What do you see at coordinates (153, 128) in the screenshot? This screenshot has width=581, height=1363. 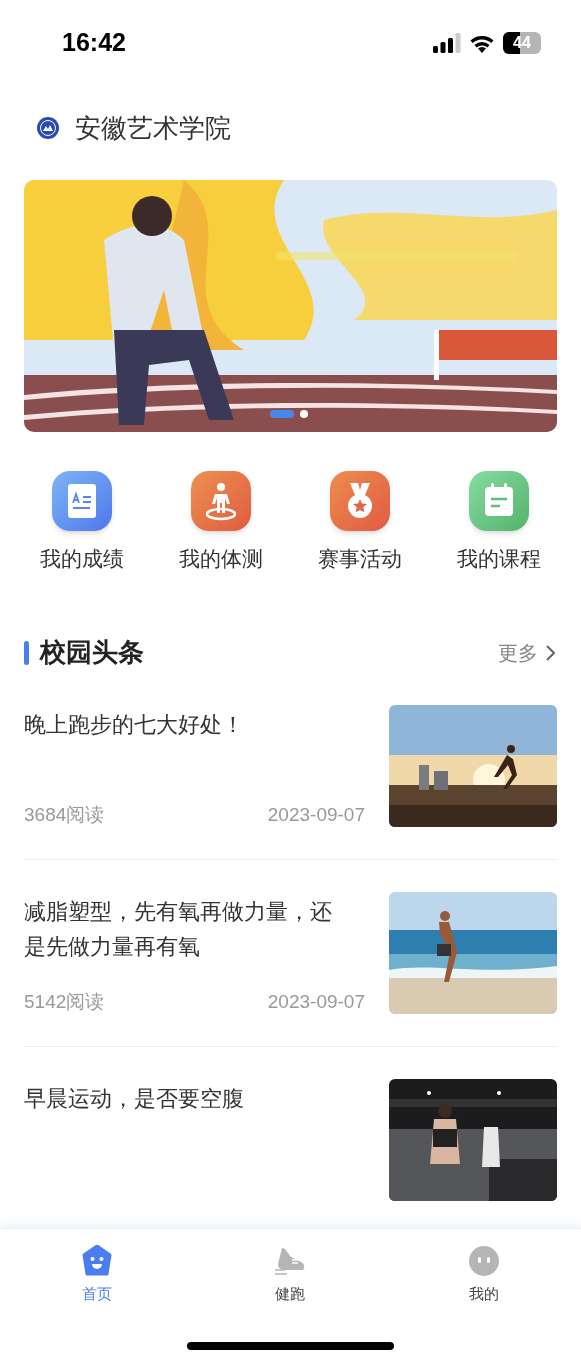 I see `school-name: 安徽艺术学院` at bounding box center [153, 128].